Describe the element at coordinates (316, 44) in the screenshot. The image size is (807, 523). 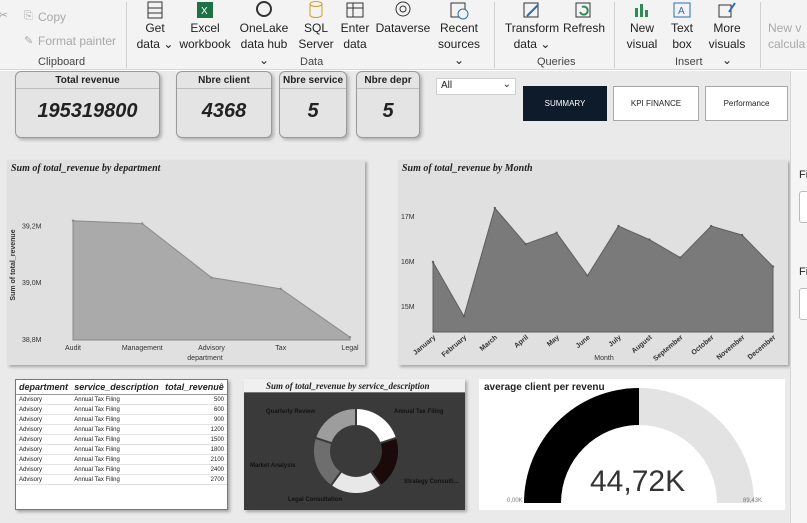
I see `sql-line2: Server` at that location.